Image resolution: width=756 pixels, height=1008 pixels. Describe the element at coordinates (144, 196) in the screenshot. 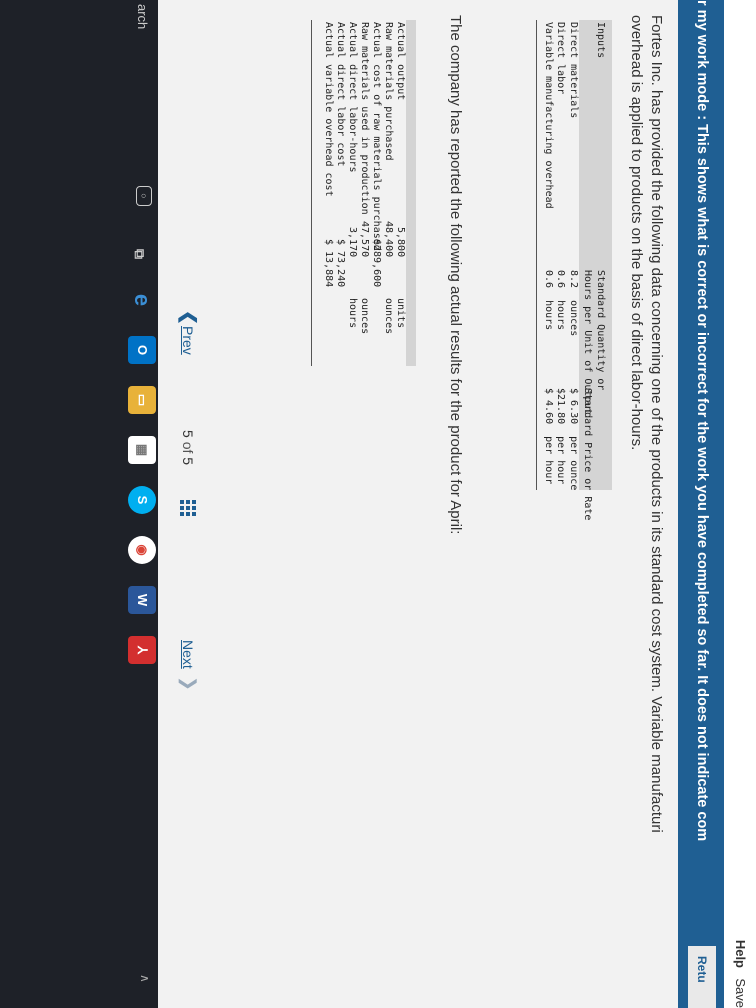

I see `cortana-icon: ○` at that location.